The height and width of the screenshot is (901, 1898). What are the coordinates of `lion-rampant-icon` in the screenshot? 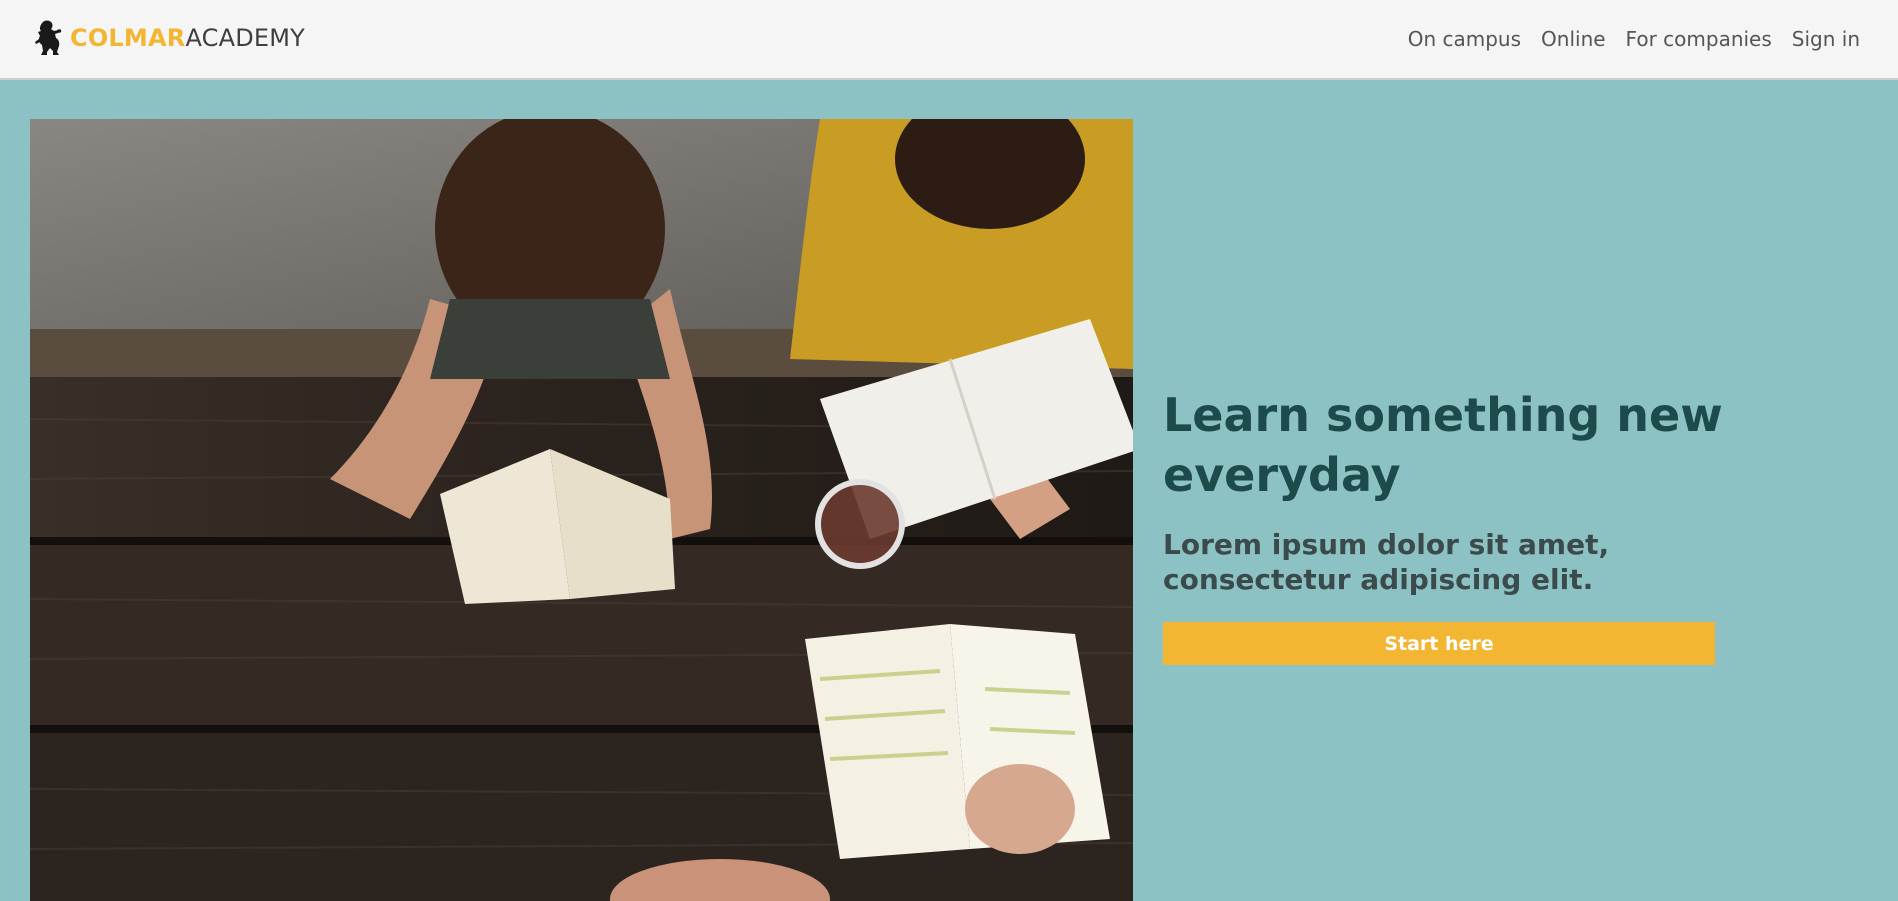 It's located at (48, 37).